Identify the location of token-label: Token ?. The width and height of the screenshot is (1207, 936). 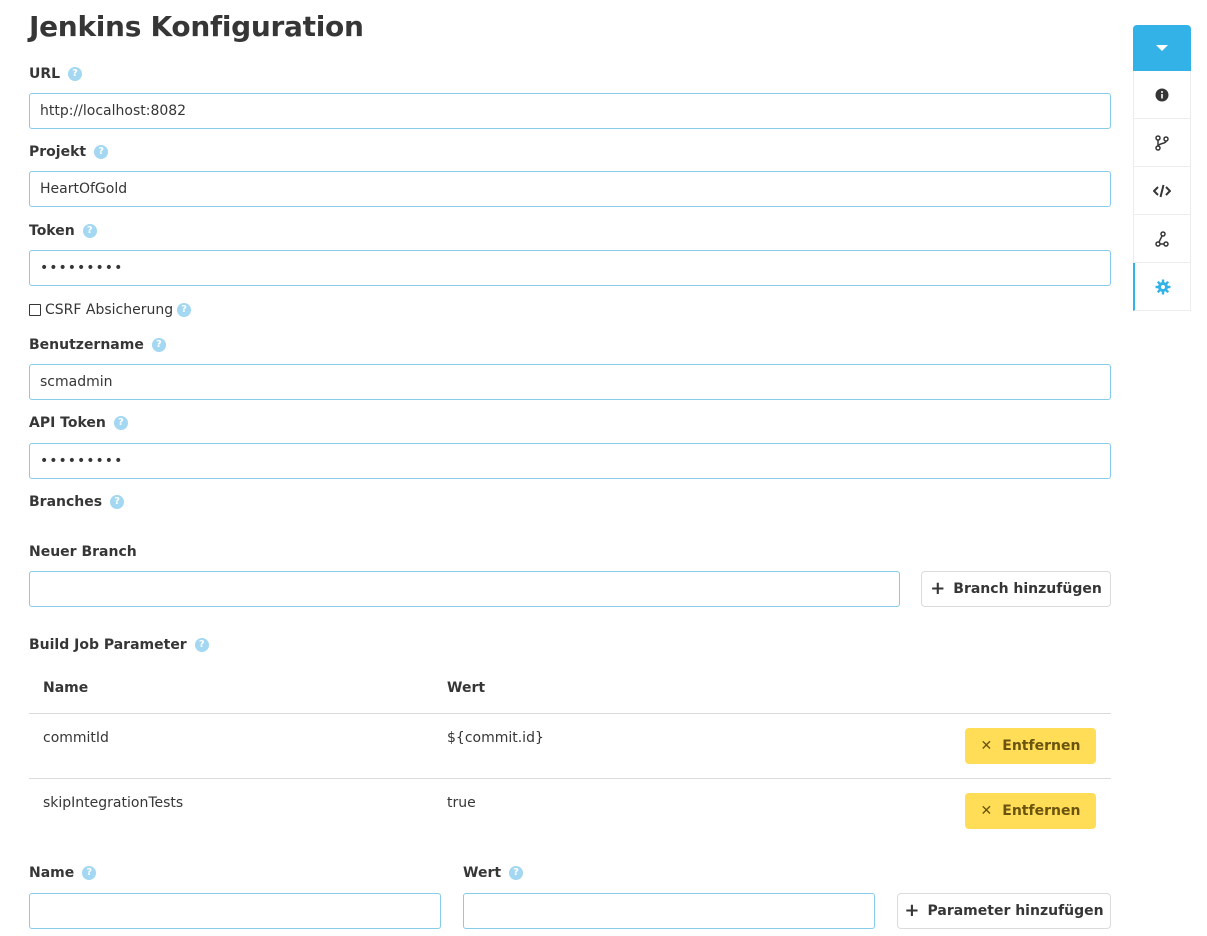
(63, 231).